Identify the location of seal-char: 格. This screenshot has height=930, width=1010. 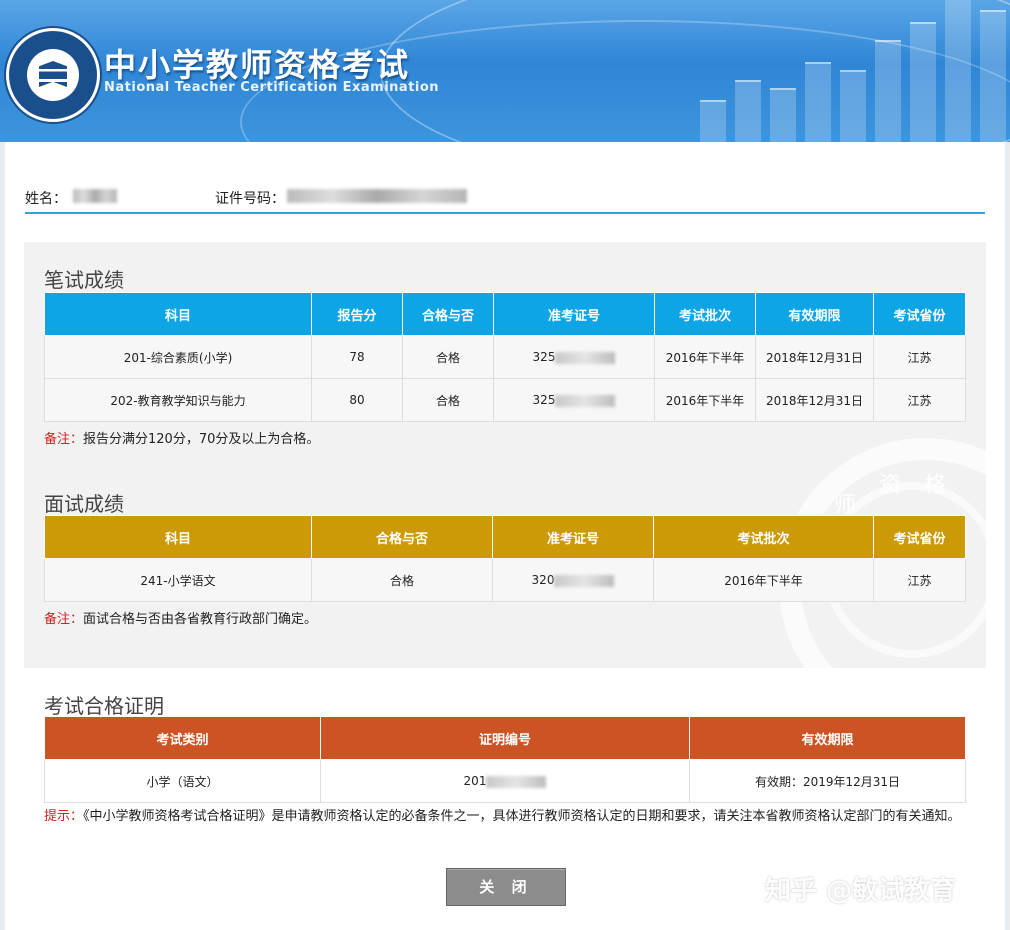
(935, 485).